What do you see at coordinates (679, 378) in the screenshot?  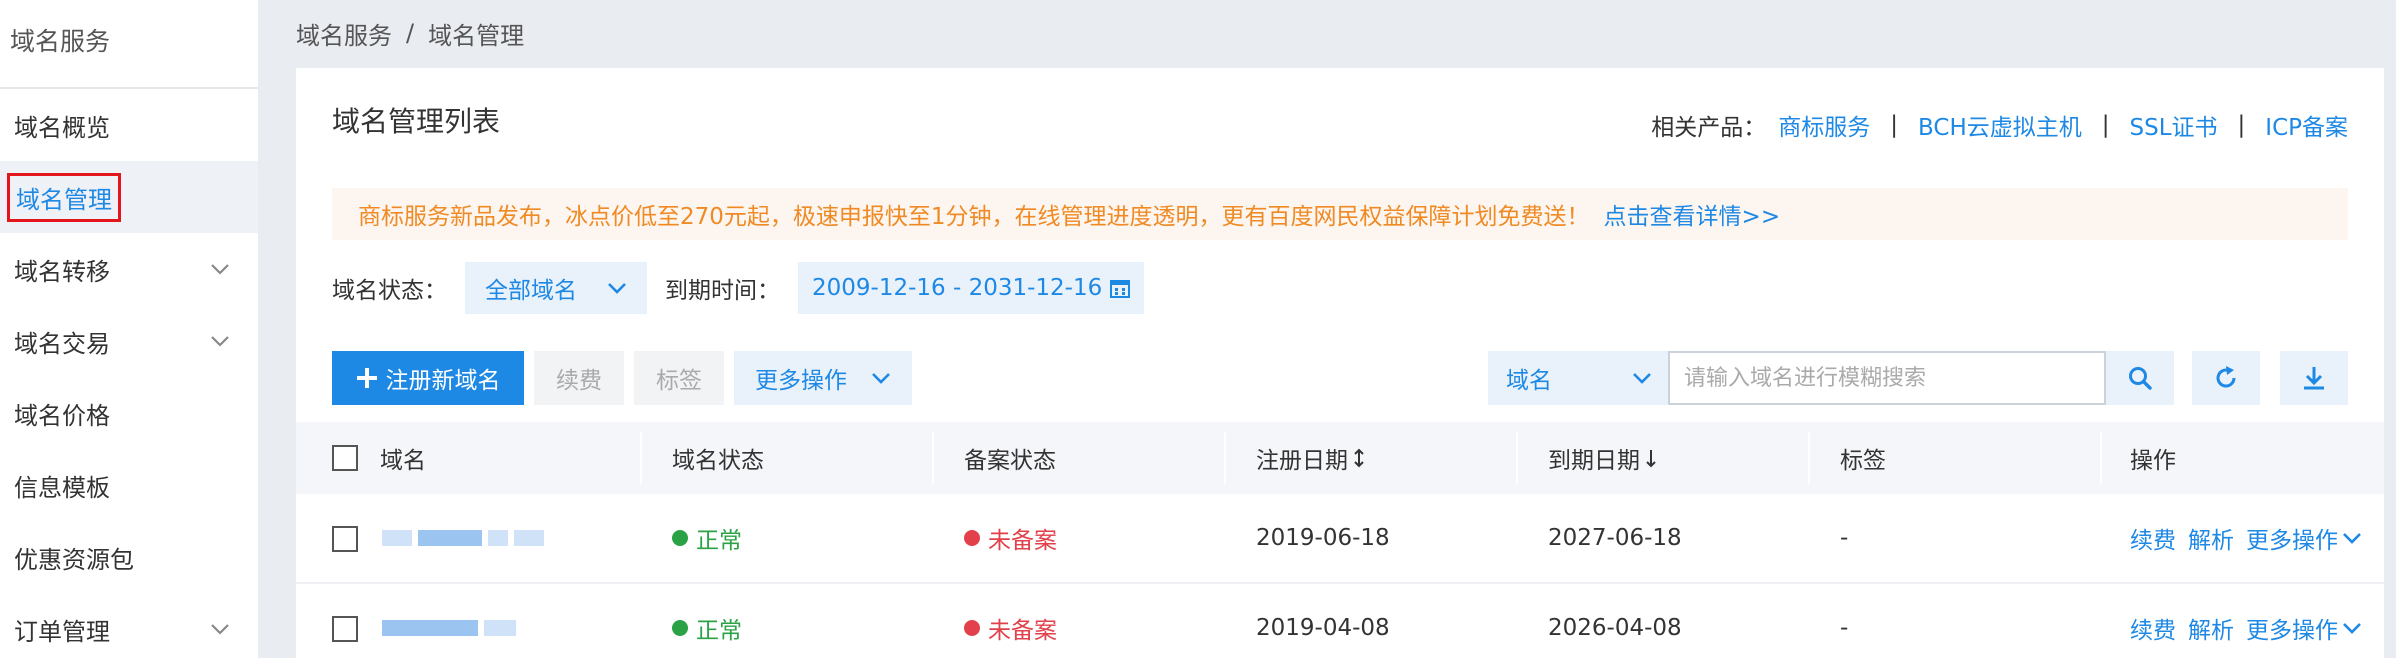 I see `tag-button: 标签` at bounding box center [679, 378].